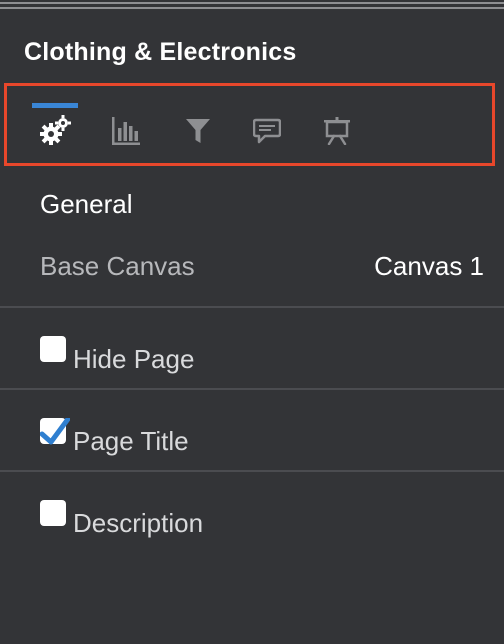  I want to click on panel-title: Clothing & Electronics, so click(160, 52).